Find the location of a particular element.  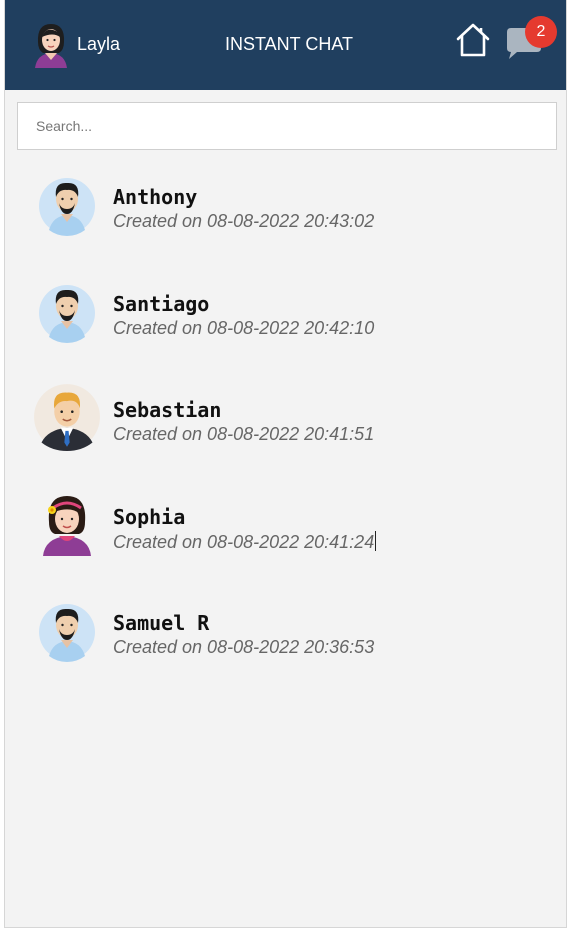

search-input is located at coordinates (287, 126).